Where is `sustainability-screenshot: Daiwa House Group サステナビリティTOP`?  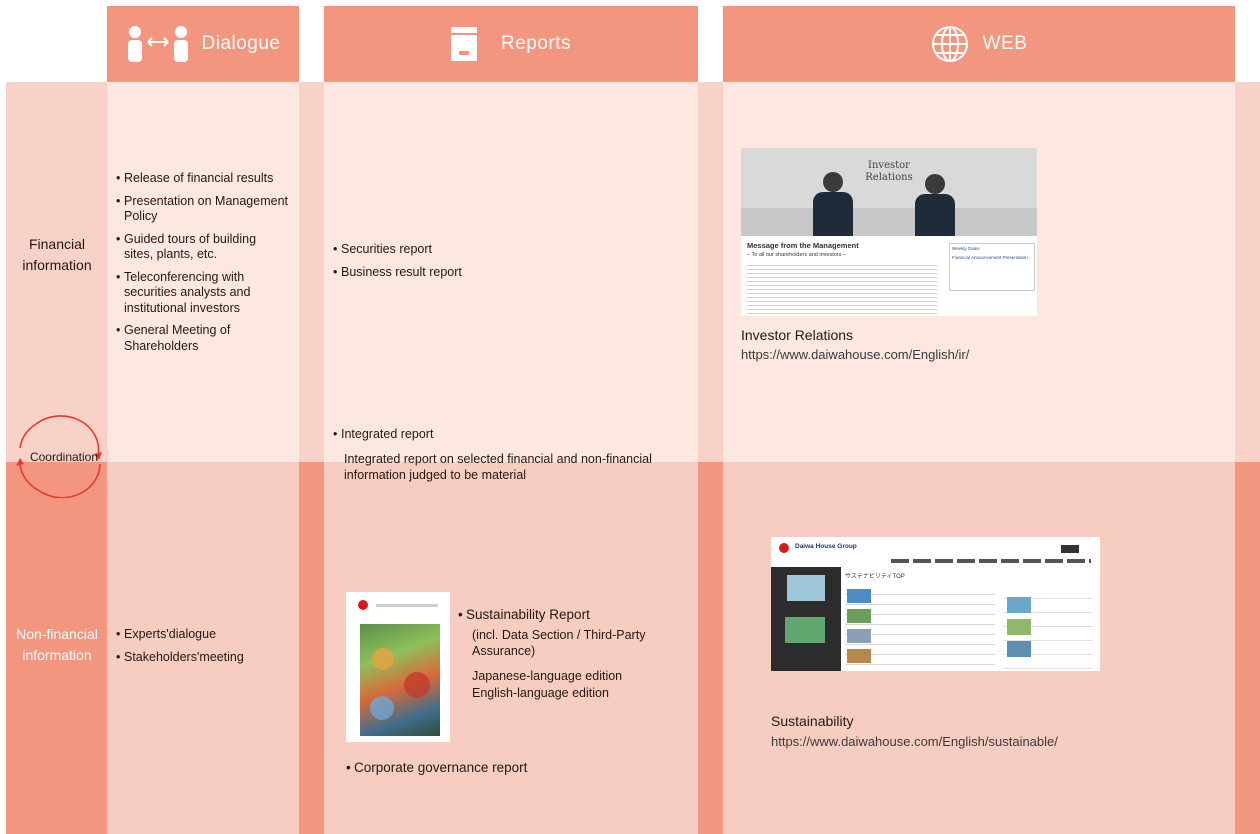
sustainability-screenshot: Daiwa House Group サステナビリティTOP is located at coordinates (935, 604).